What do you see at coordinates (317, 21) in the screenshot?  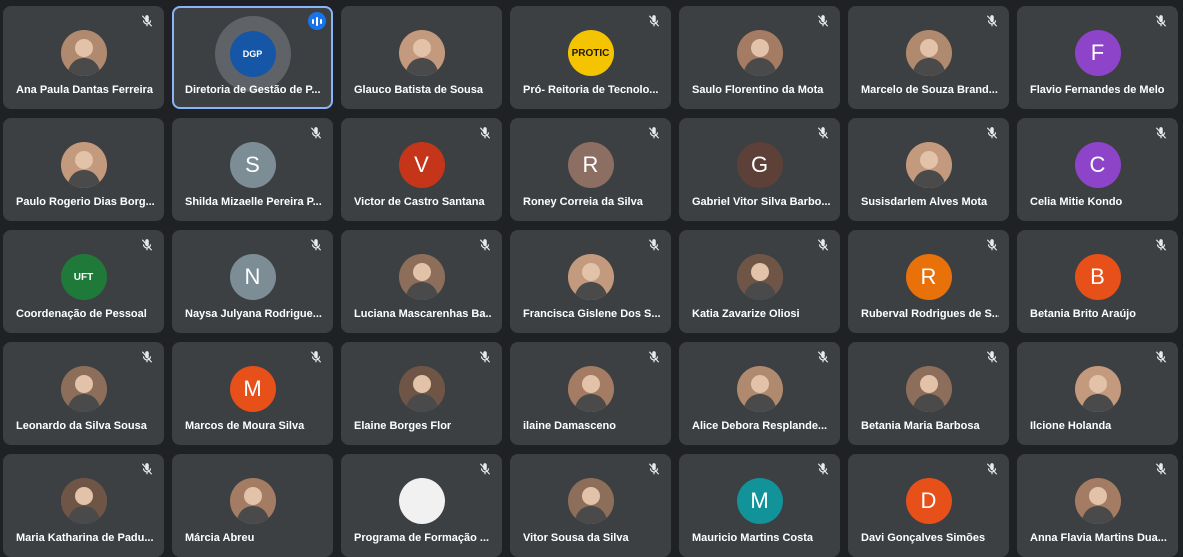 I see `audio-activity-icon` at bounding box center [317, 21].